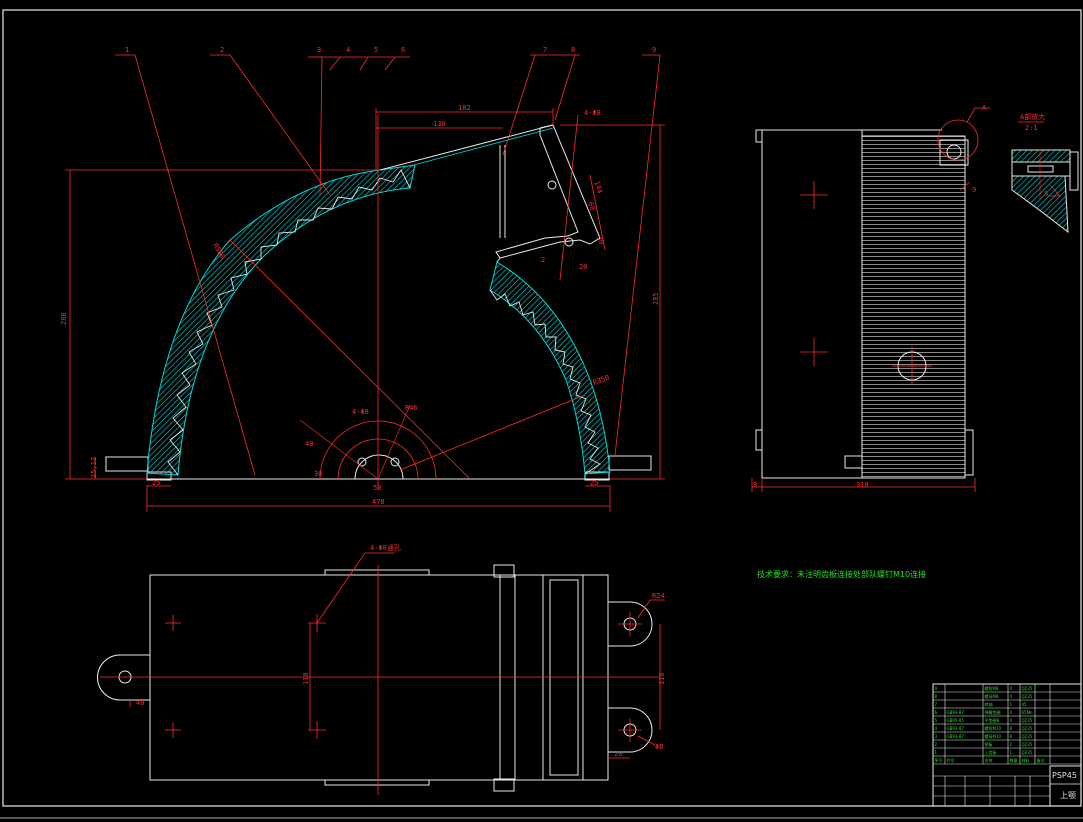  Describe the element at coordinates (140, 703) in the screenshot. I see `plan-dim-40: 40` at that location.